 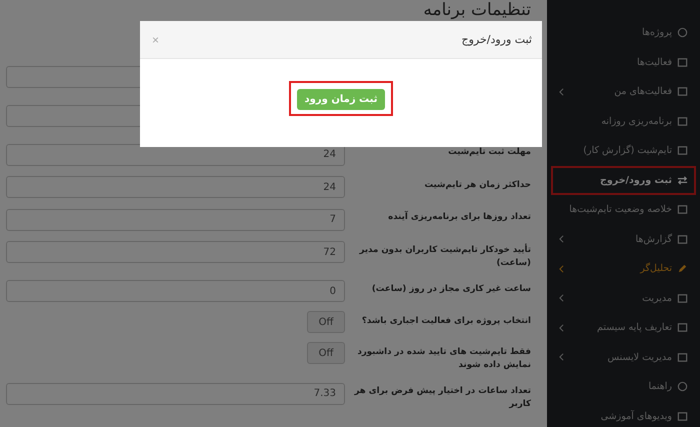 What do you see at coordinates (623, 151) in the screenshot?
I see `sidebar-item: تایم‌شیت (گزارش کار)` at bounding box center [623, 151].